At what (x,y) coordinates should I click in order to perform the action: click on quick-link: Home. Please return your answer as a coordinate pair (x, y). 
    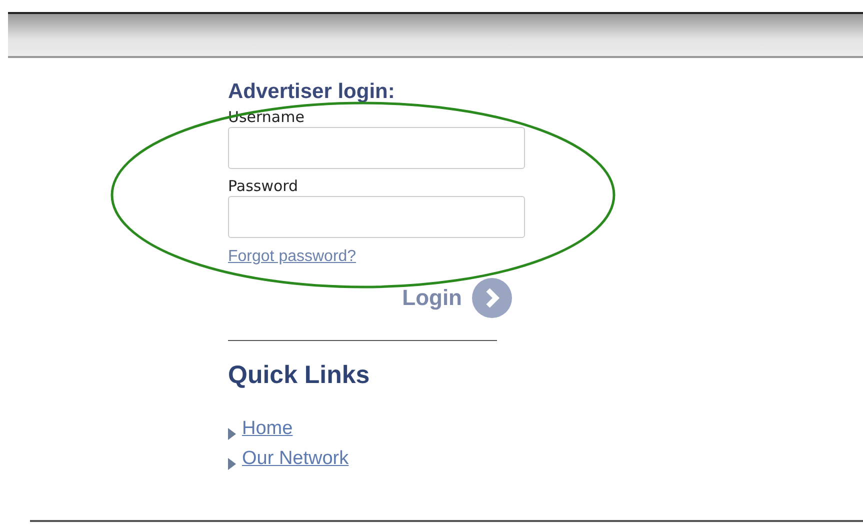
    Looking at the image, I should click on (267, 429).